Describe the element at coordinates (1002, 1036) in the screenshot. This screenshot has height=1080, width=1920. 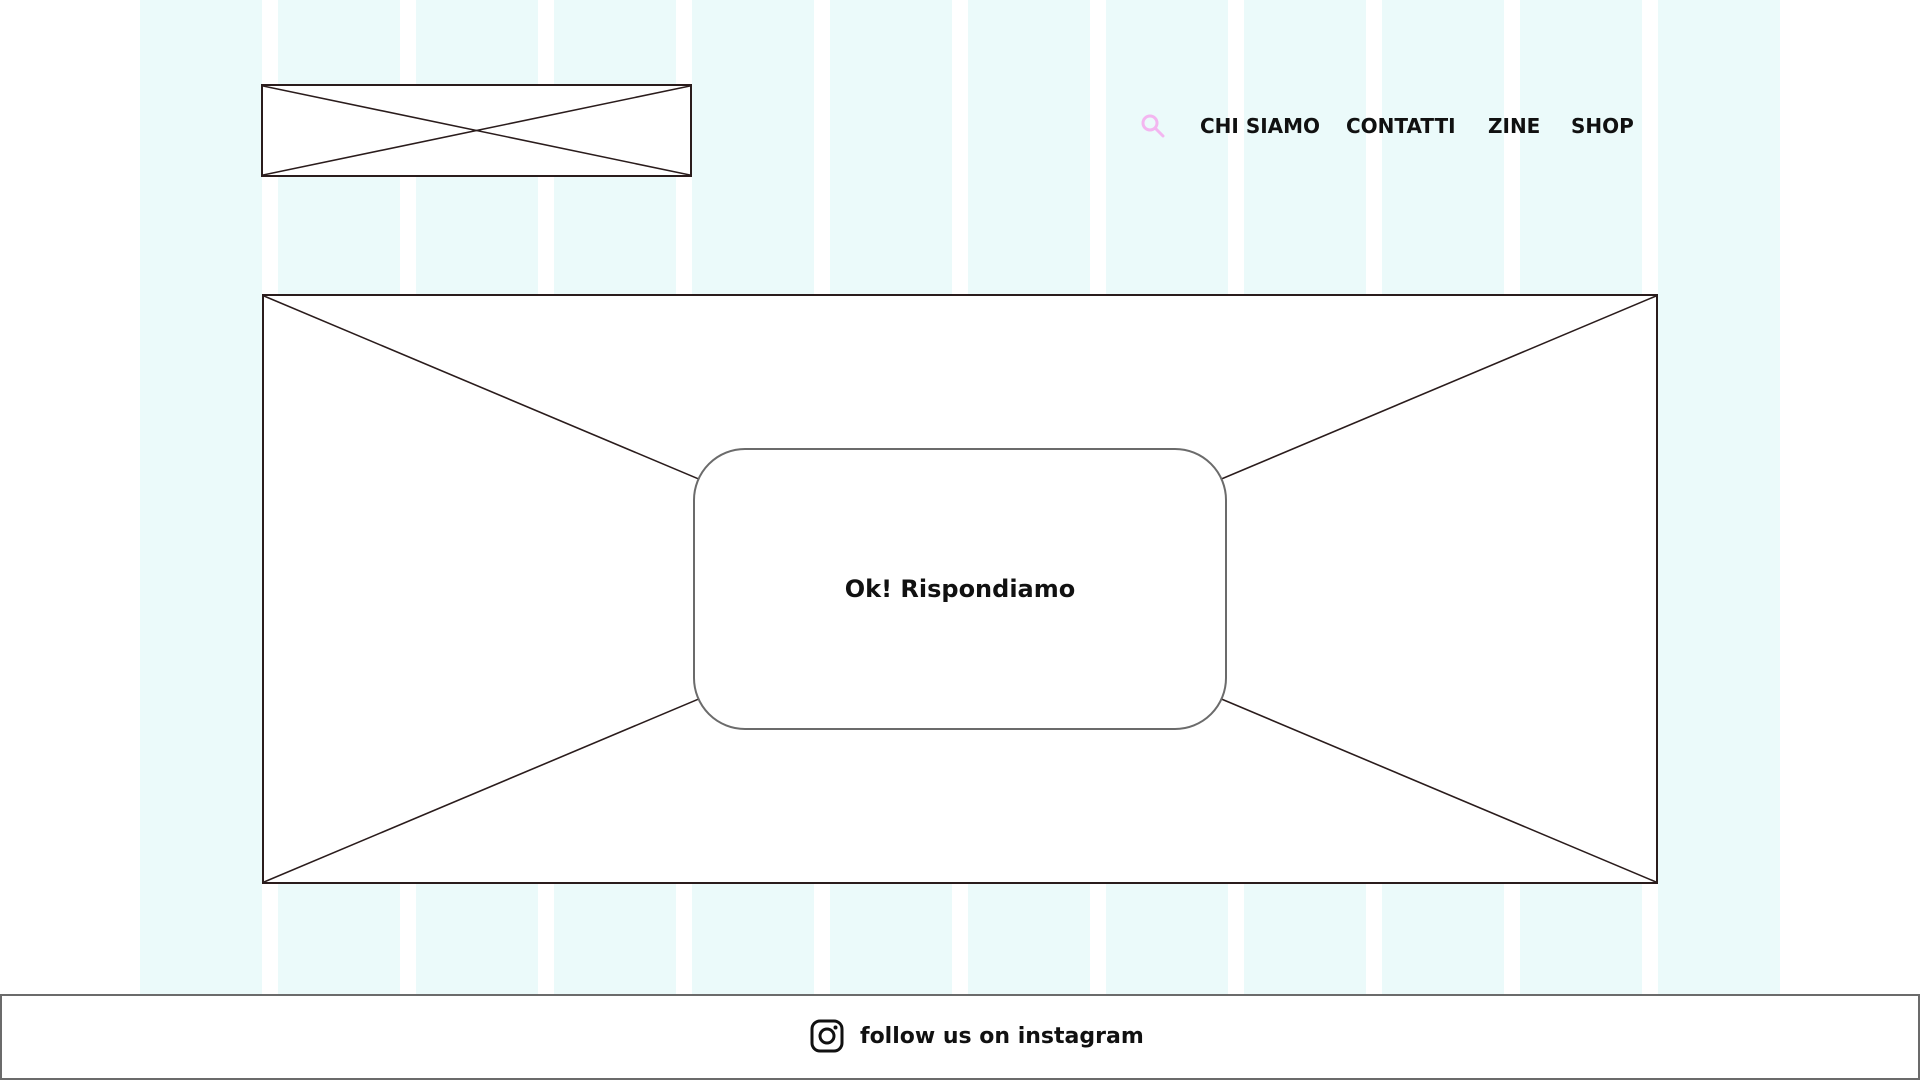
I see `instagram-label: follow us on instagram` at that location.